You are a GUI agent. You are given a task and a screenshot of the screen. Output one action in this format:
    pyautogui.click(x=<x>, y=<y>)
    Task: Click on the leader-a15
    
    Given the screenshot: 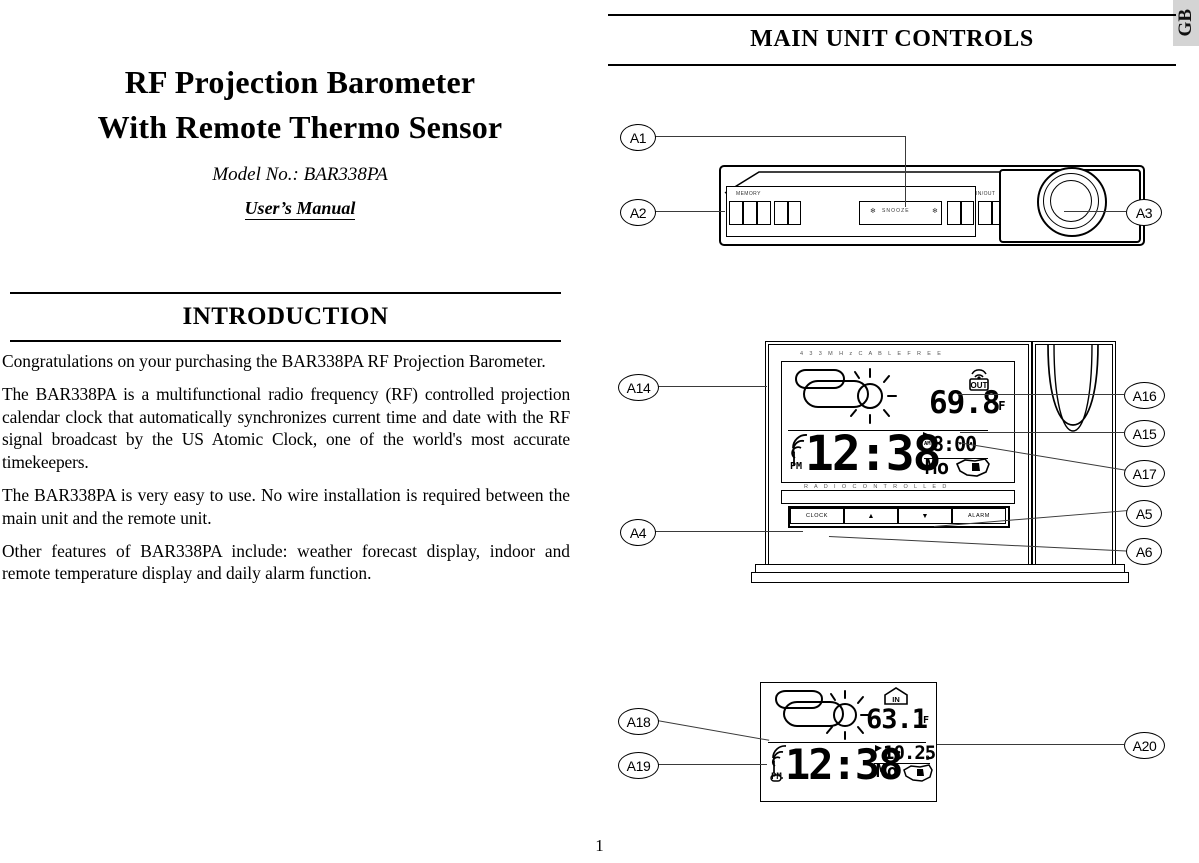 What is the action you would take?
    pyautogui.click(x=1042, y=433)
    